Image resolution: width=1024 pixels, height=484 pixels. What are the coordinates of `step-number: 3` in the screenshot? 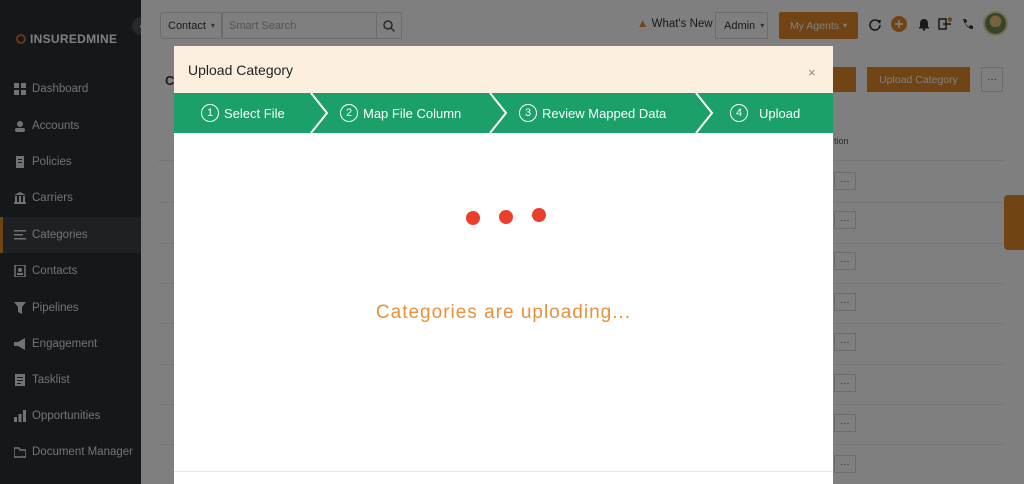 It's located at (528, 113).